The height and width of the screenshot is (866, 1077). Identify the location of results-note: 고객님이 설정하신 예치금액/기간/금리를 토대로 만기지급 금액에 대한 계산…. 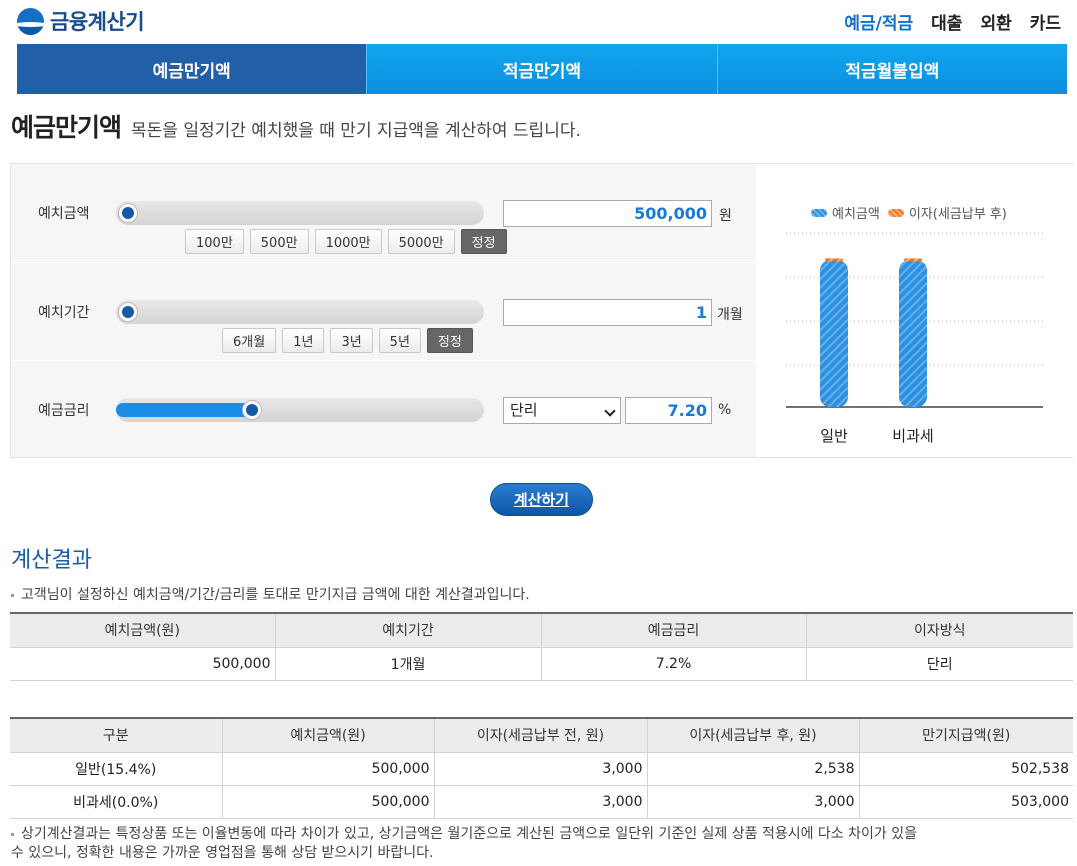
(270, 594).